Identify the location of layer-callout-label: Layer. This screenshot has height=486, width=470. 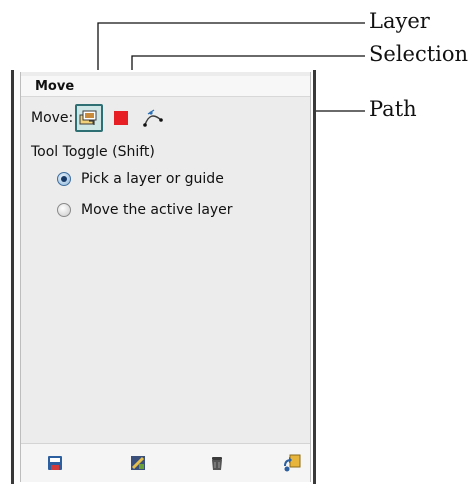
(399, 21).